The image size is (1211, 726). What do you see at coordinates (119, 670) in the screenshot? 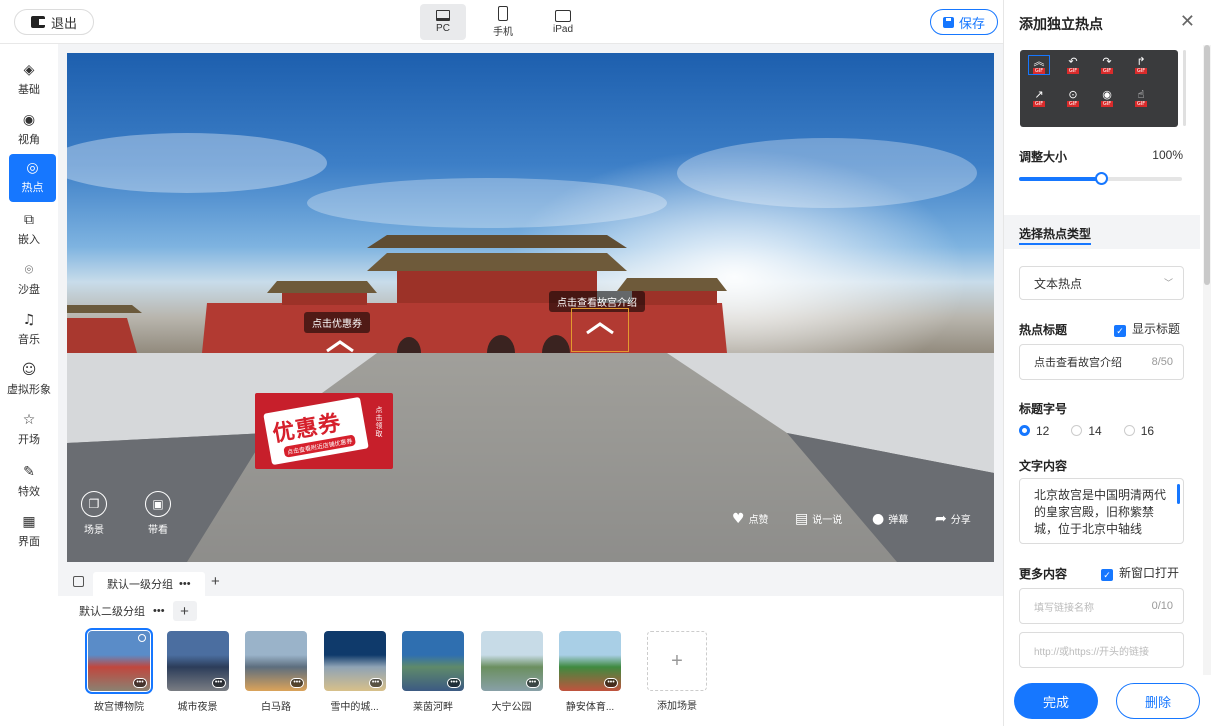
I see `scene-thumbnail: ••• 故宫博物院` at bounding box center [119, 670].